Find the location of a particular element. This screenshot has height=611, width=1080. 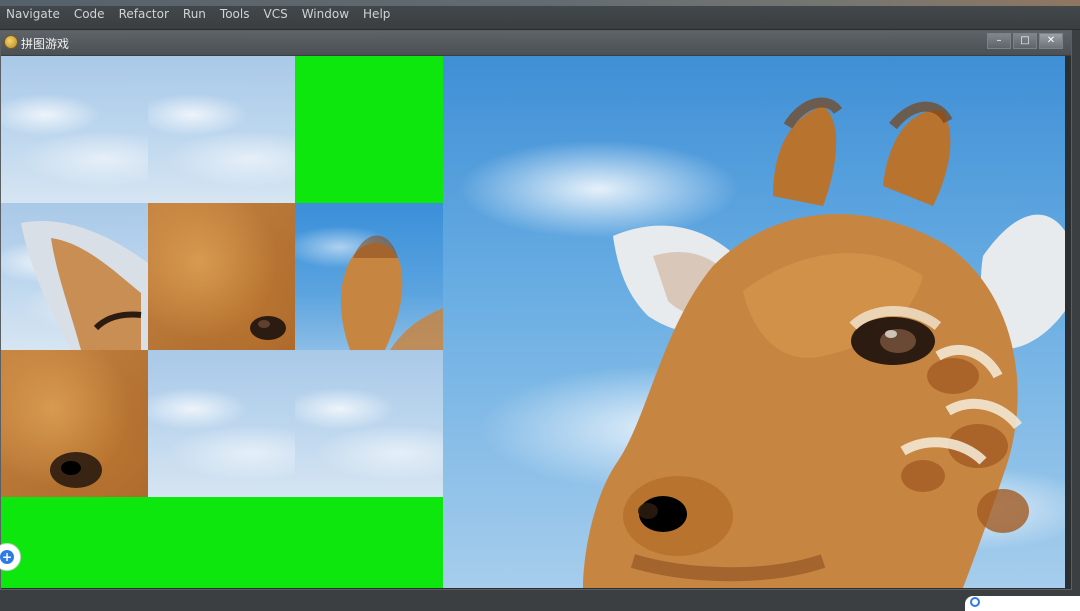

giraffe-ear-left is located at coordinates (84, 285).